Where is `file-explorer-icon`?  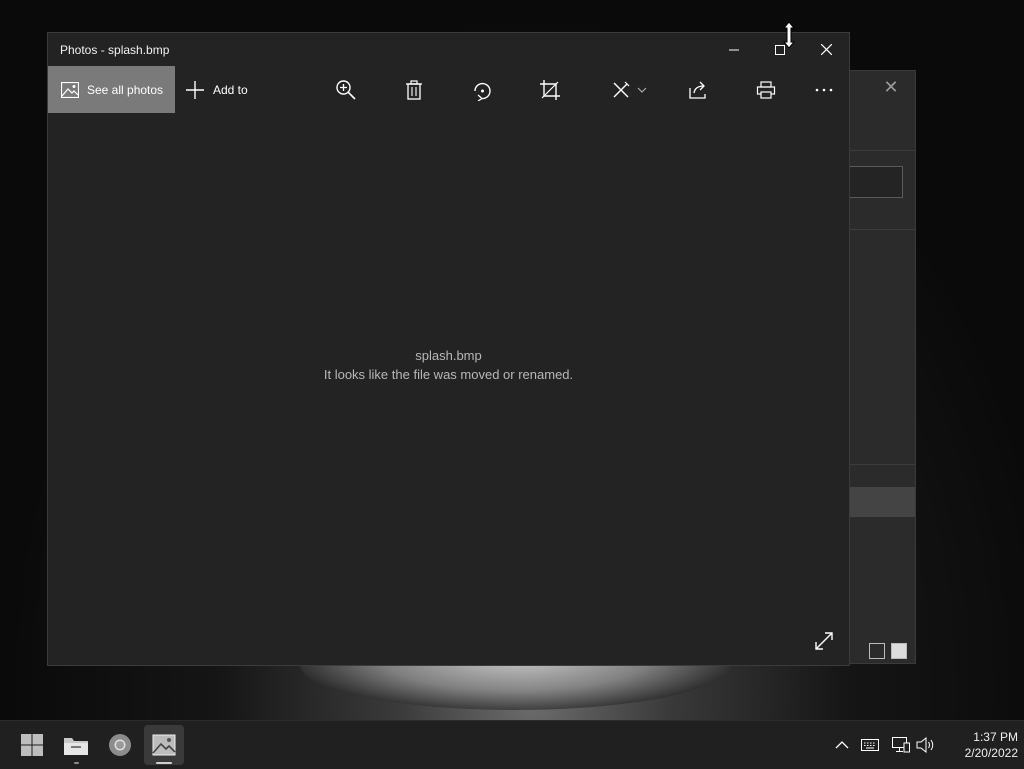 file-explorer-icon is located at coordinates (76, 746).